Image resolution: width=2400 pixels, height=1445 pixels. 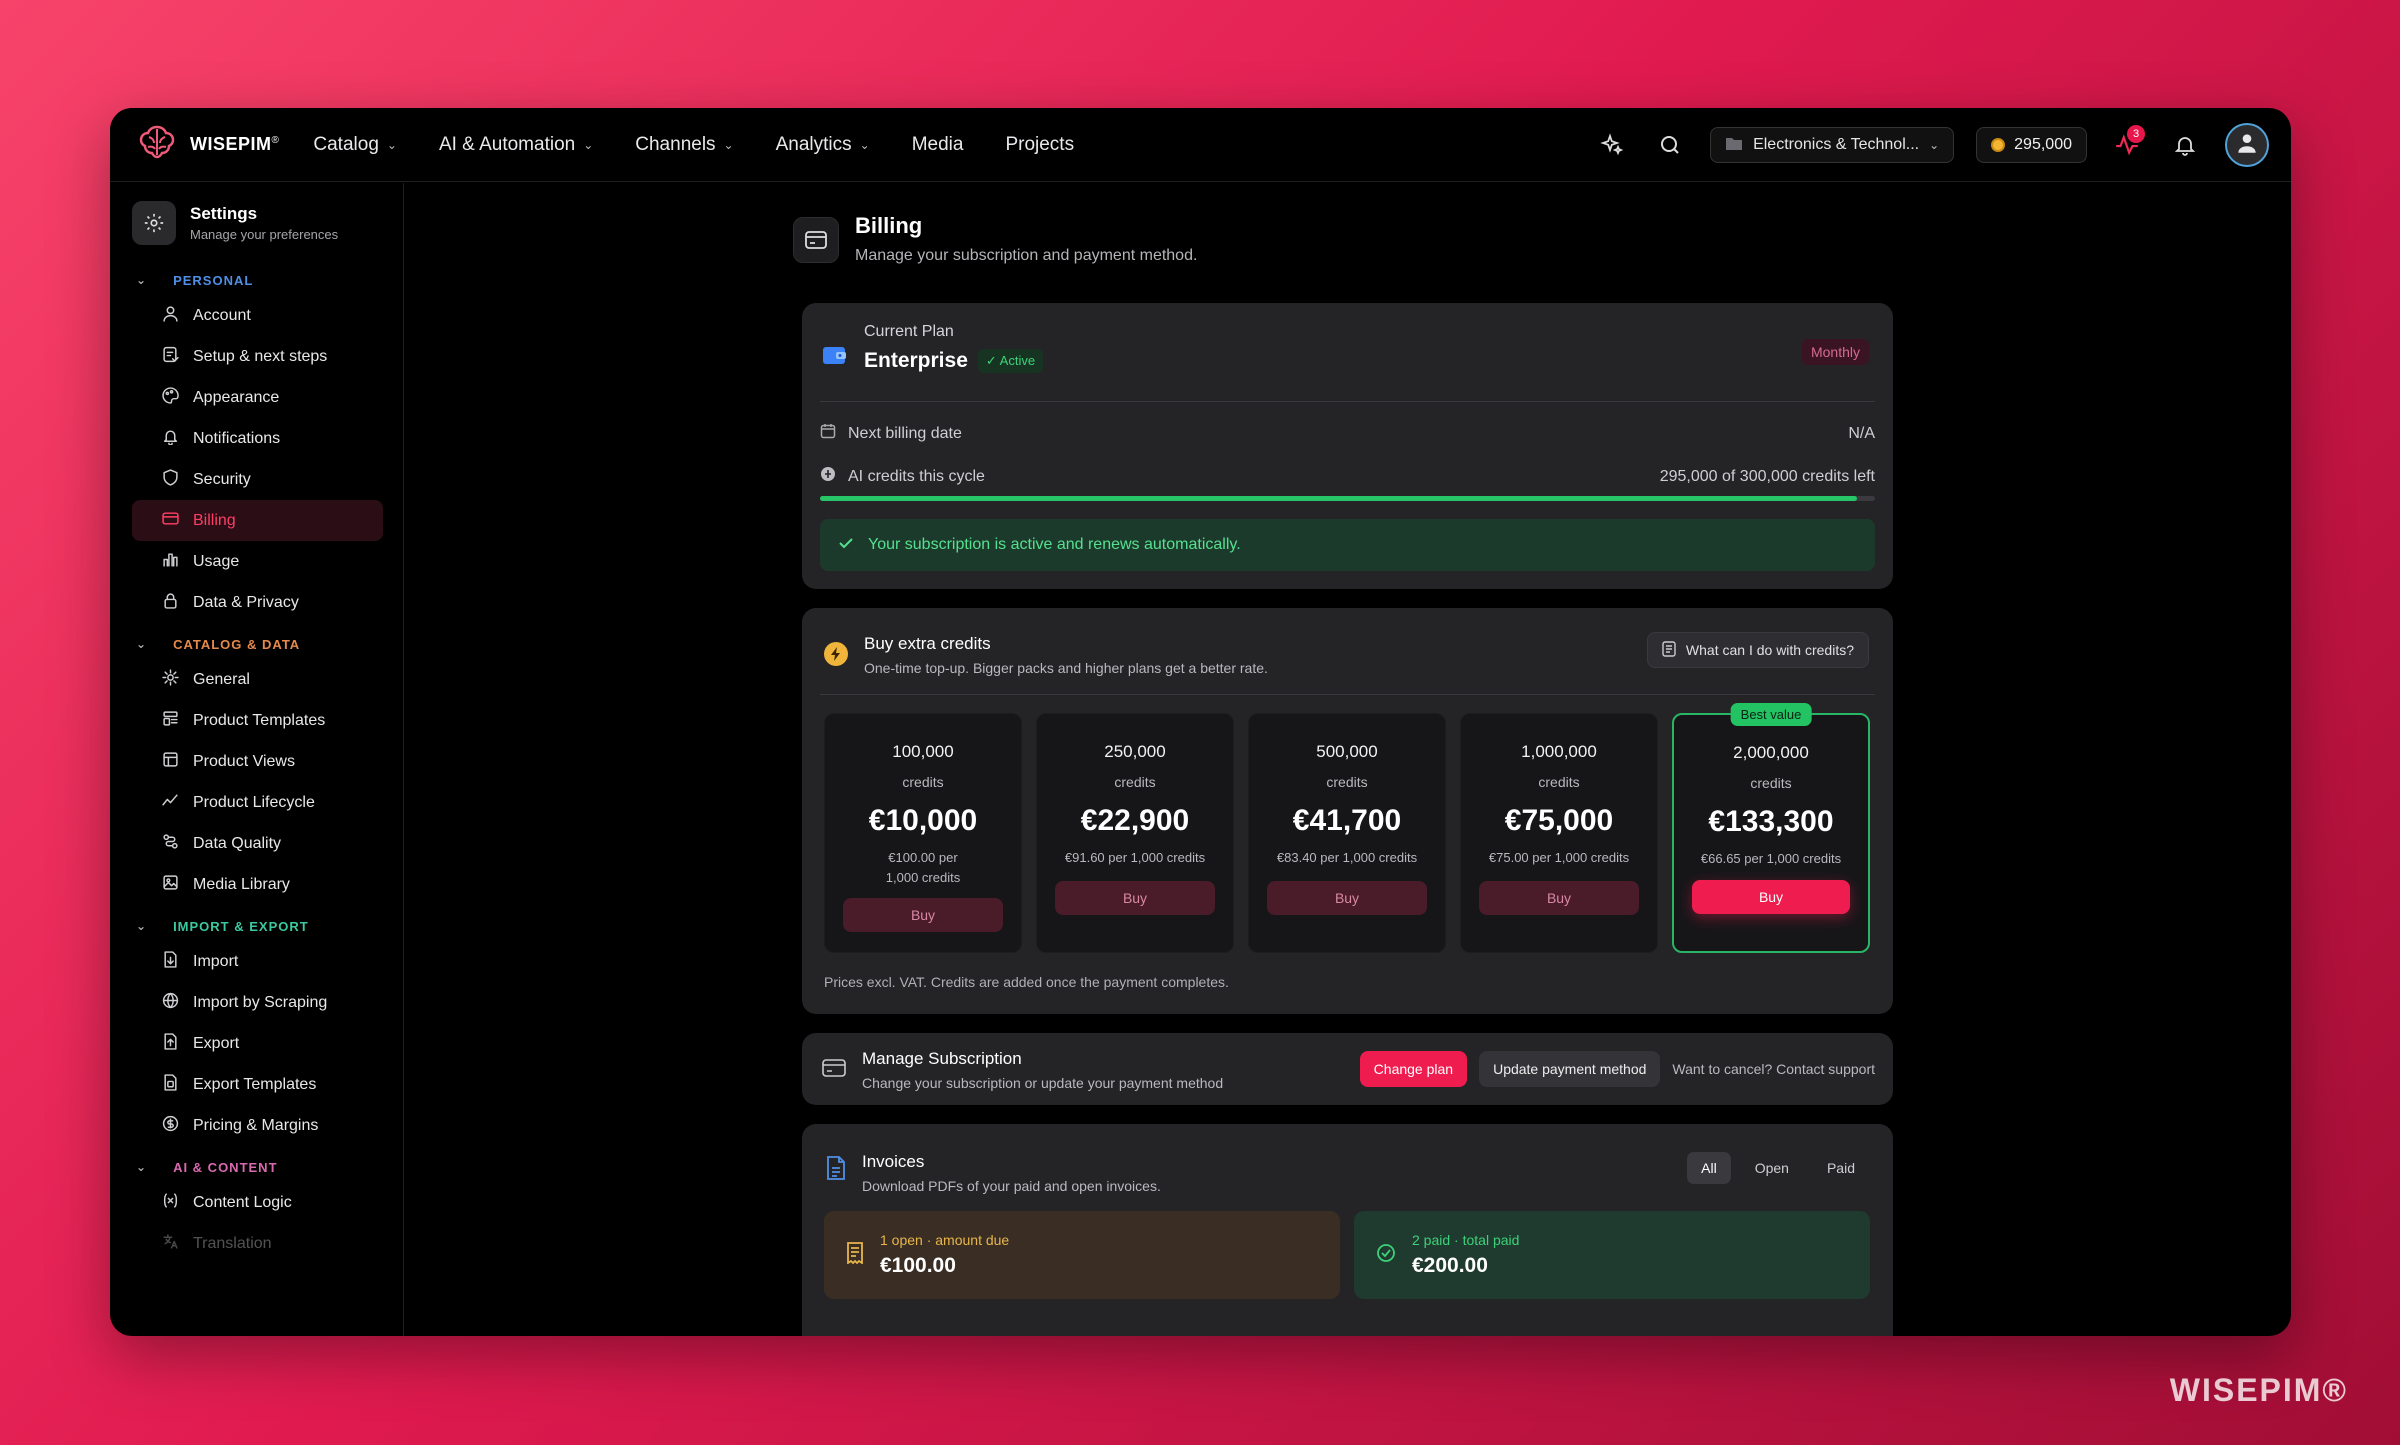 What do you see at coordinates (1841, 1168) in the screenshot?
I see `tab-paid: Paid` at bounding box center [1841, 1168].